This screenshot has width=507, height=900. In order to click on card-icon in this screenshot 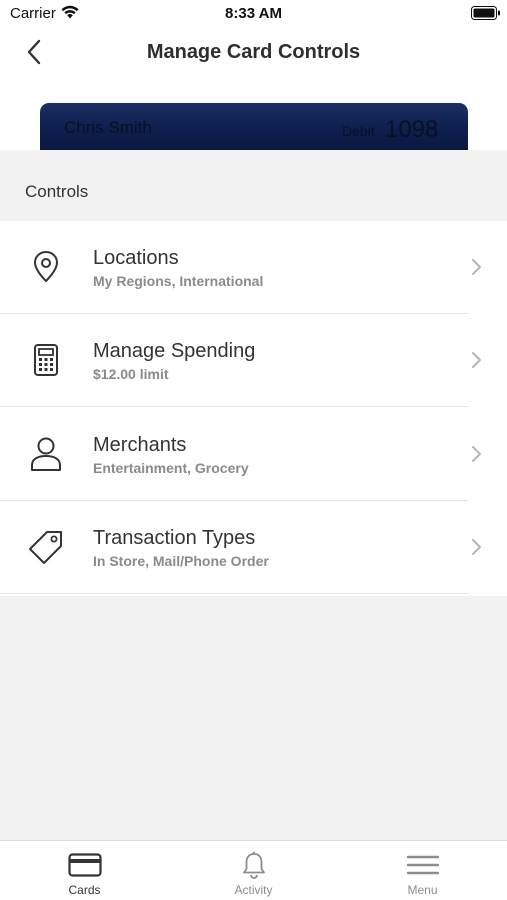, I will do `click(84, 865)`.